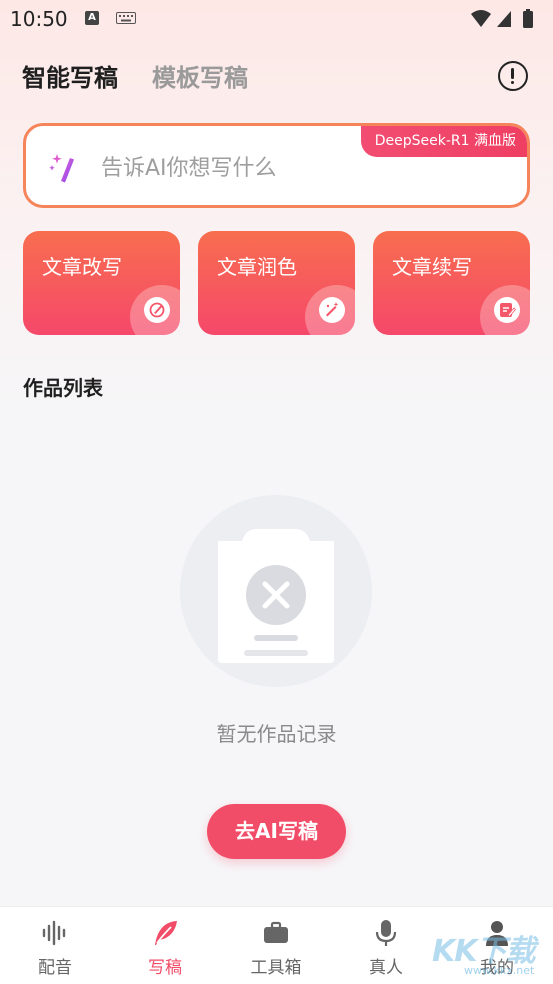  Describe the element at coordinates (55, 968) in the screenshot. I see `nav-label: 配音` at that location.